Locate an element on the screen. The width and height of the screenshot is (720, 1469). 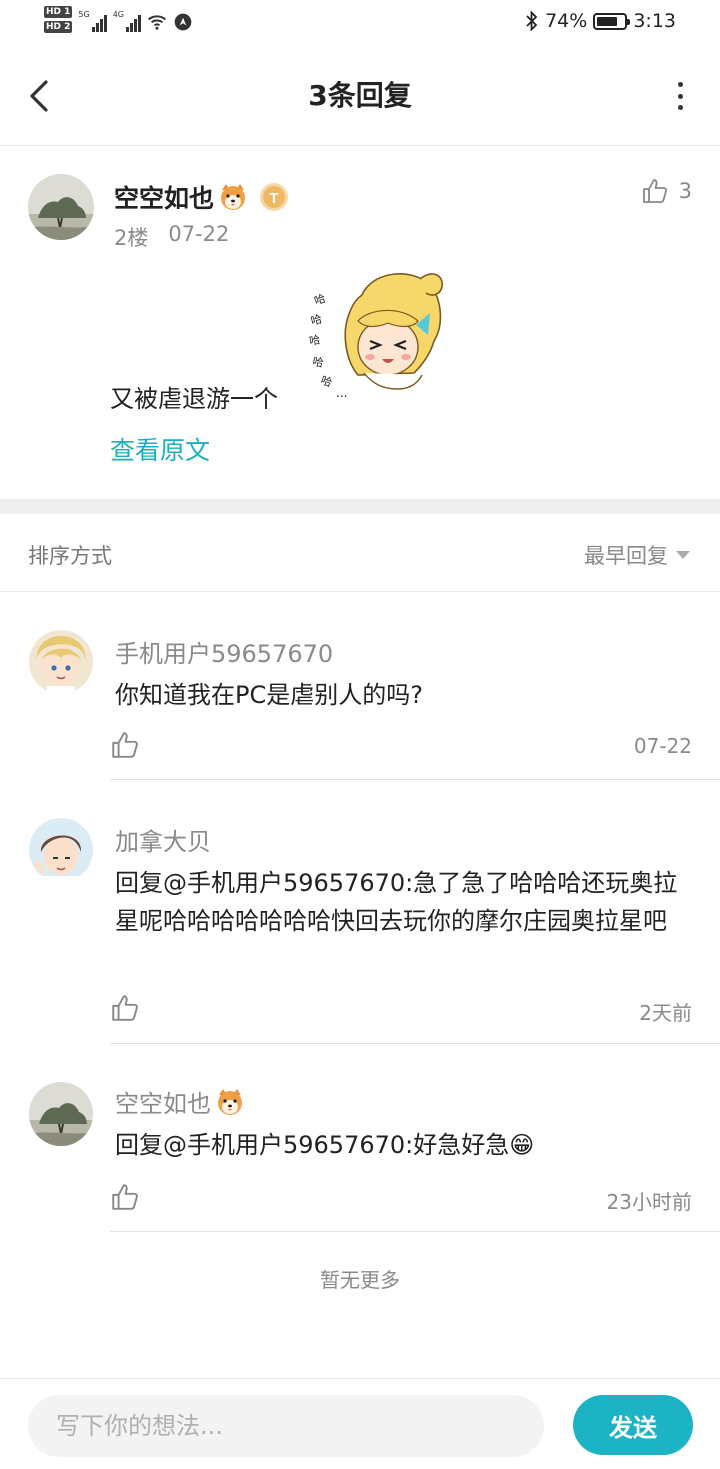
page-title: 3条回复 is located at coordinates (360, 95).